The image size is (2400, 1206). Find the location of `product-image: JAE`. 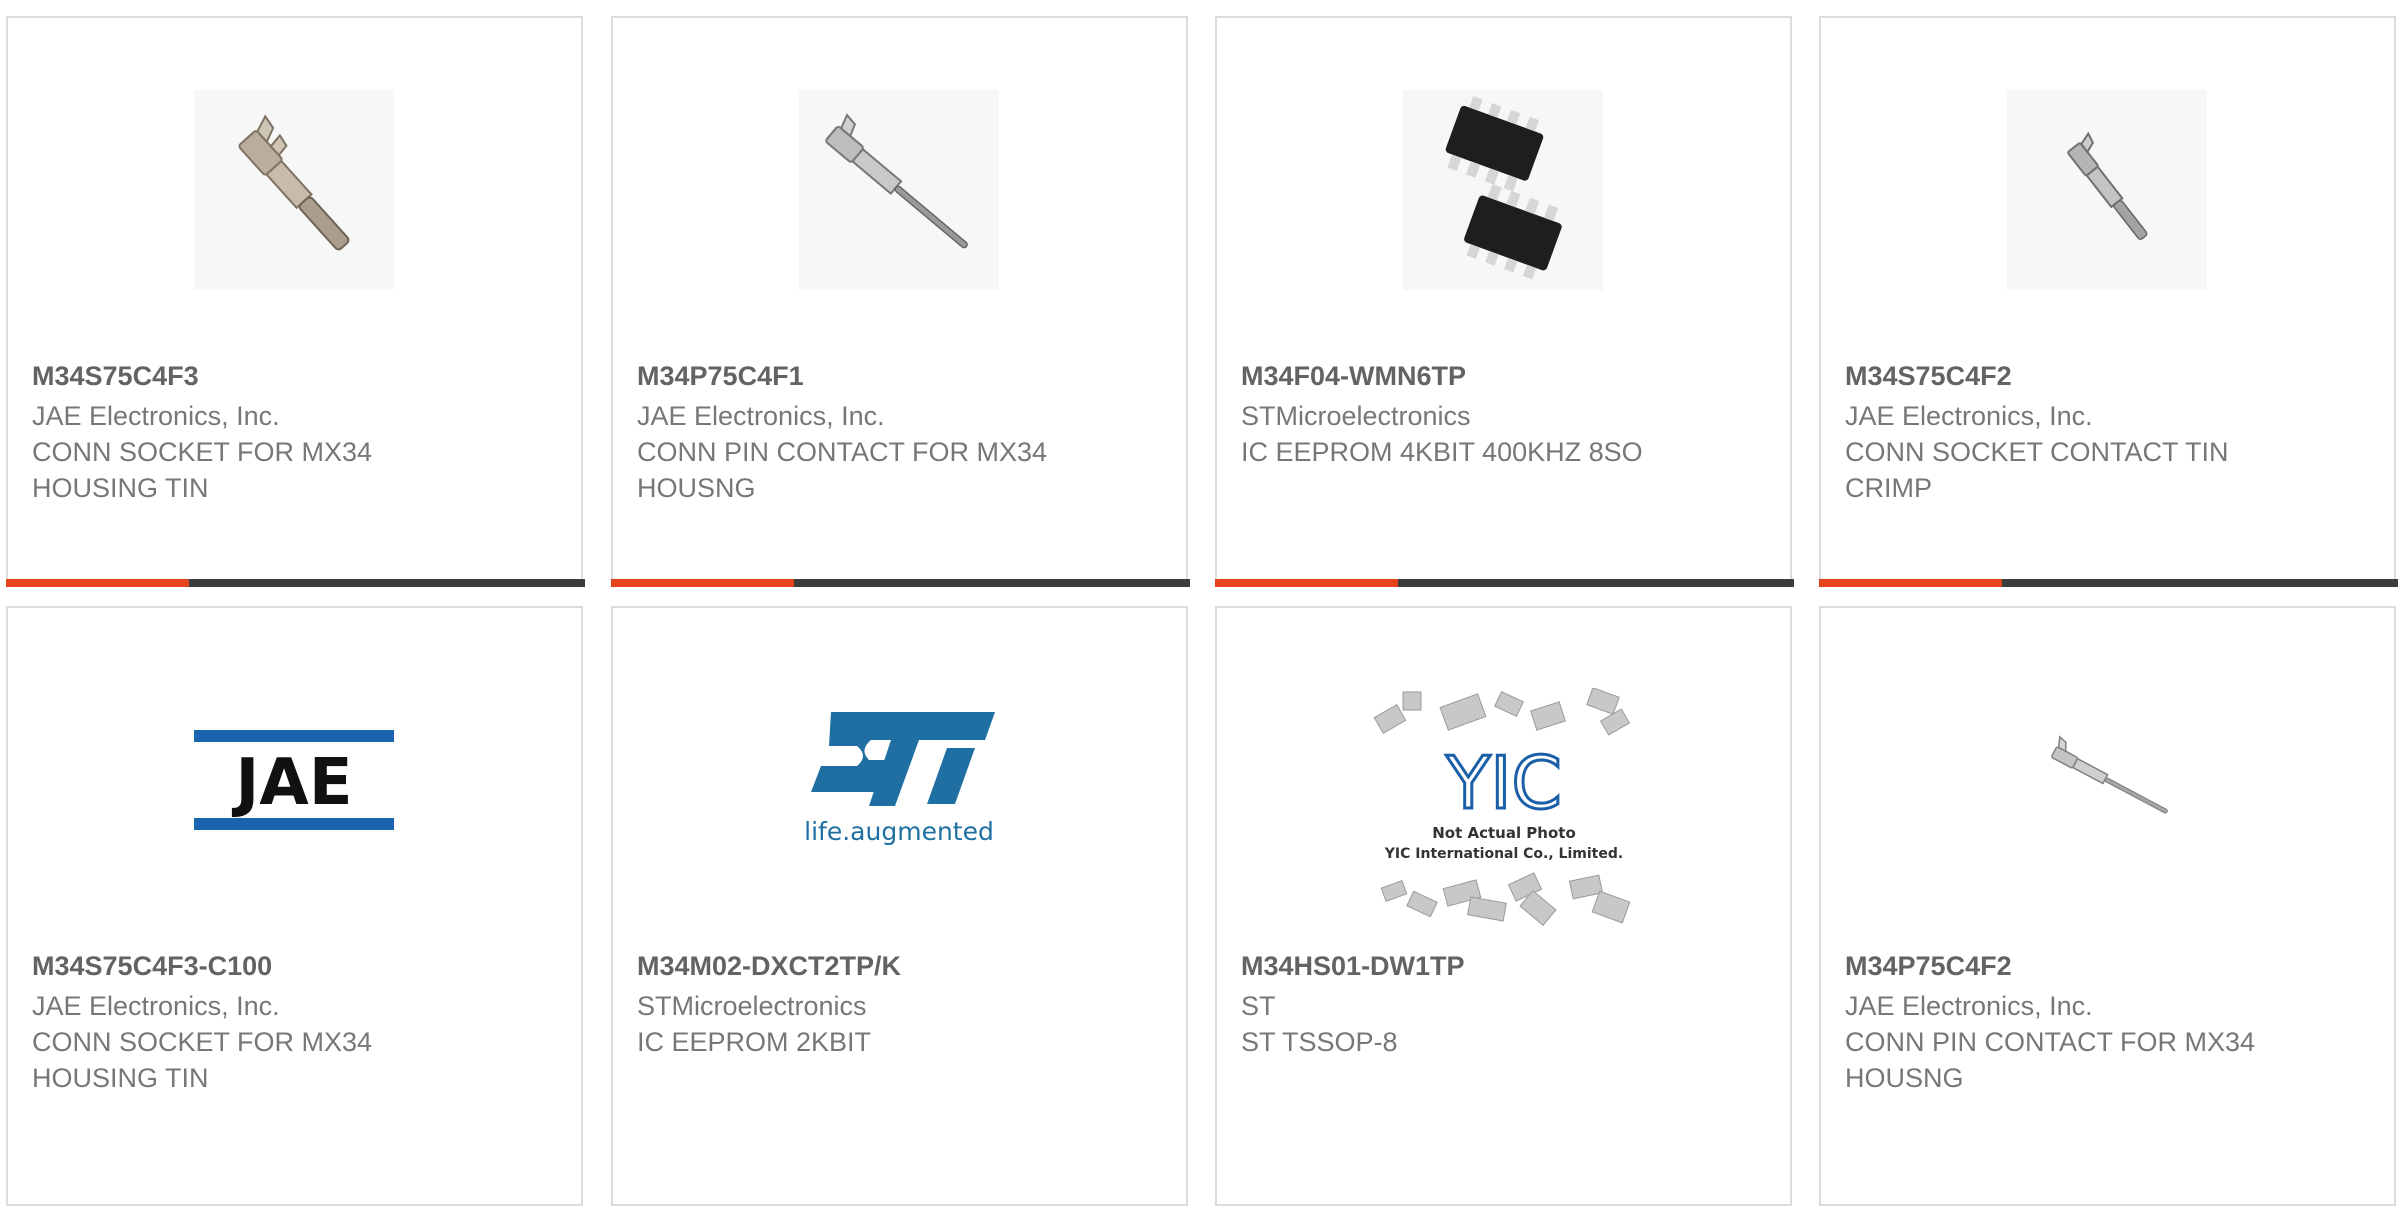

product-image: JAE is located at coordinates (294, 780).